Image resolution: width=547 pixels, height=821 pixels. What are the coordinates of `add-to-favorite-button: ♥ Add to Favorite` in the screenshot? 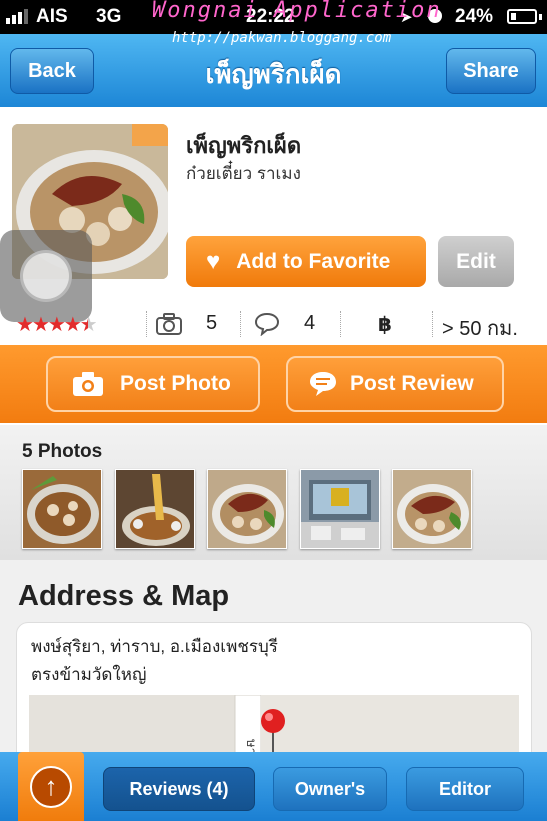 It's located at (306, 261).